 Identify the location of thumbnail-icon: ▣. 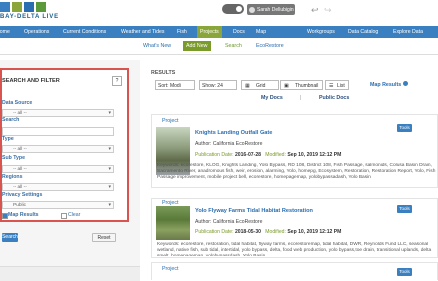
(286, 86).